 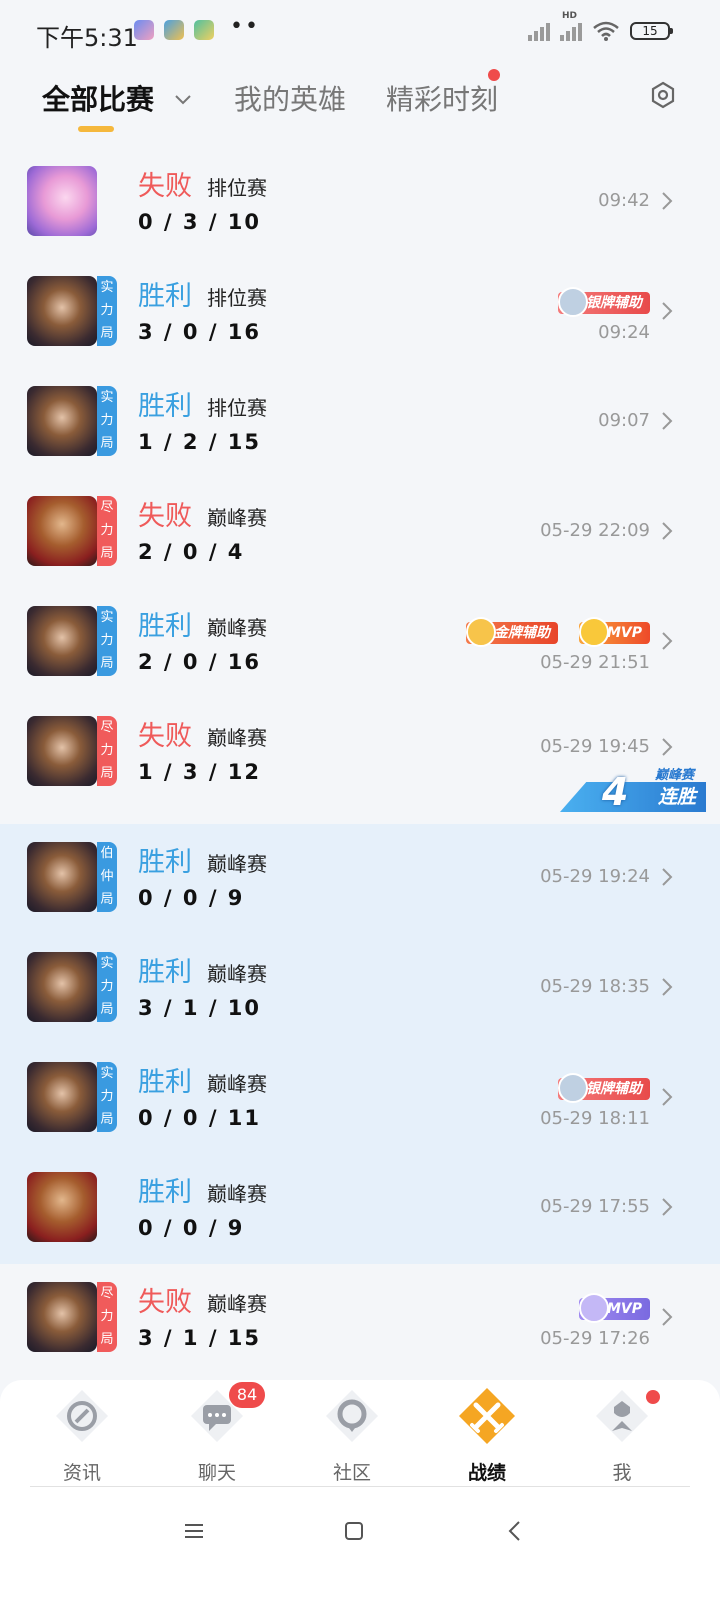 I want to click on gold-support-tag: 金牌辅助, so click(x=512, y=632).